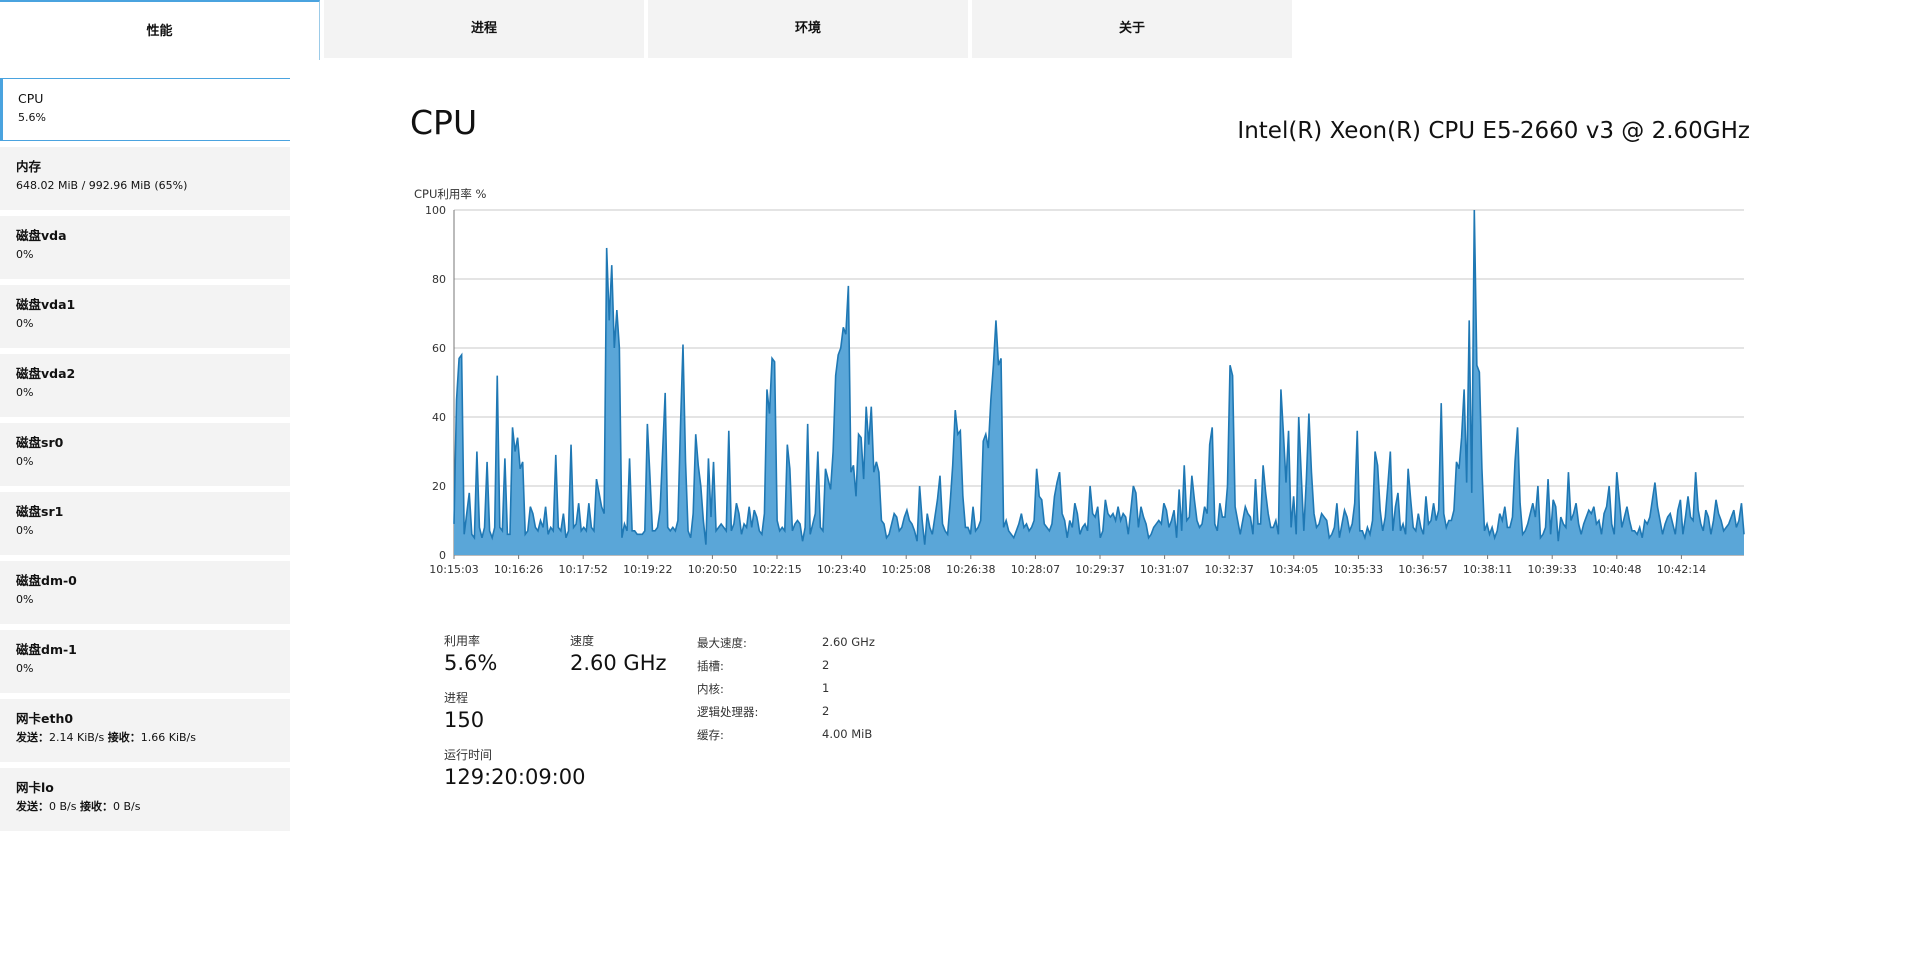  Describe the element at coordinates (484, 29) in the screenshot. I see `tab-processes: 进程` at that location.